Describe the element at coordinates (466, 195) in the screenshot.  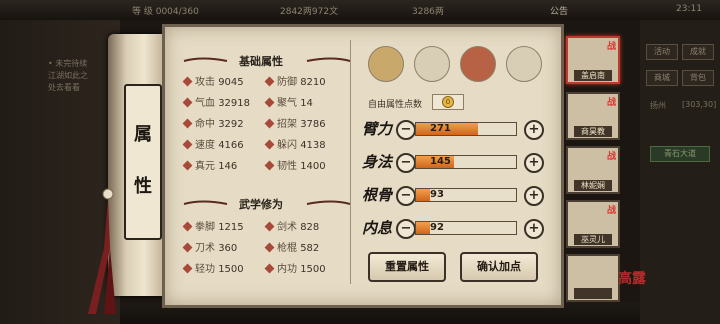
I see `constitution-bar: 93` at that location.